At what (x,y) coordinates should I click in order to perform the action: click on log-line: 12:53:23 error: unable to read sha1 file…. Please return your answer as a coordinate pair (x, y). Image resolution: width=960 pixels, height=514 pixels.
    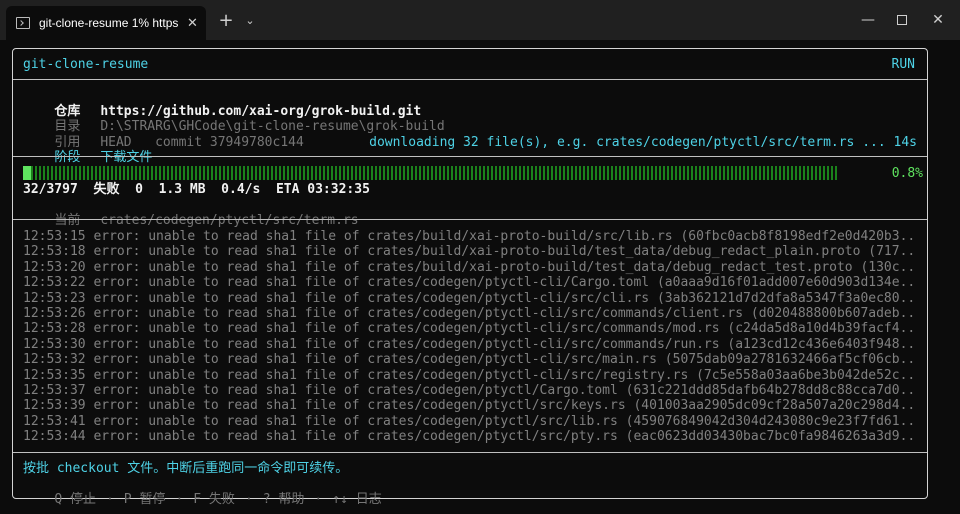
    Looking at the image, I should click on (469, 298).